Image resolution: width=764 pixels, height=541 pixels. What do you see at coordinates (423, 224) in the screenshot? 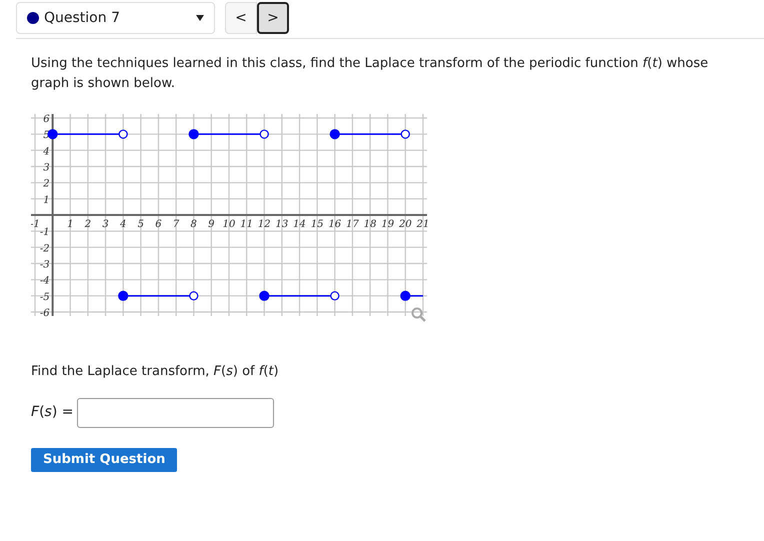
I see `tick-label: 21` at bounding box center [423, 224].